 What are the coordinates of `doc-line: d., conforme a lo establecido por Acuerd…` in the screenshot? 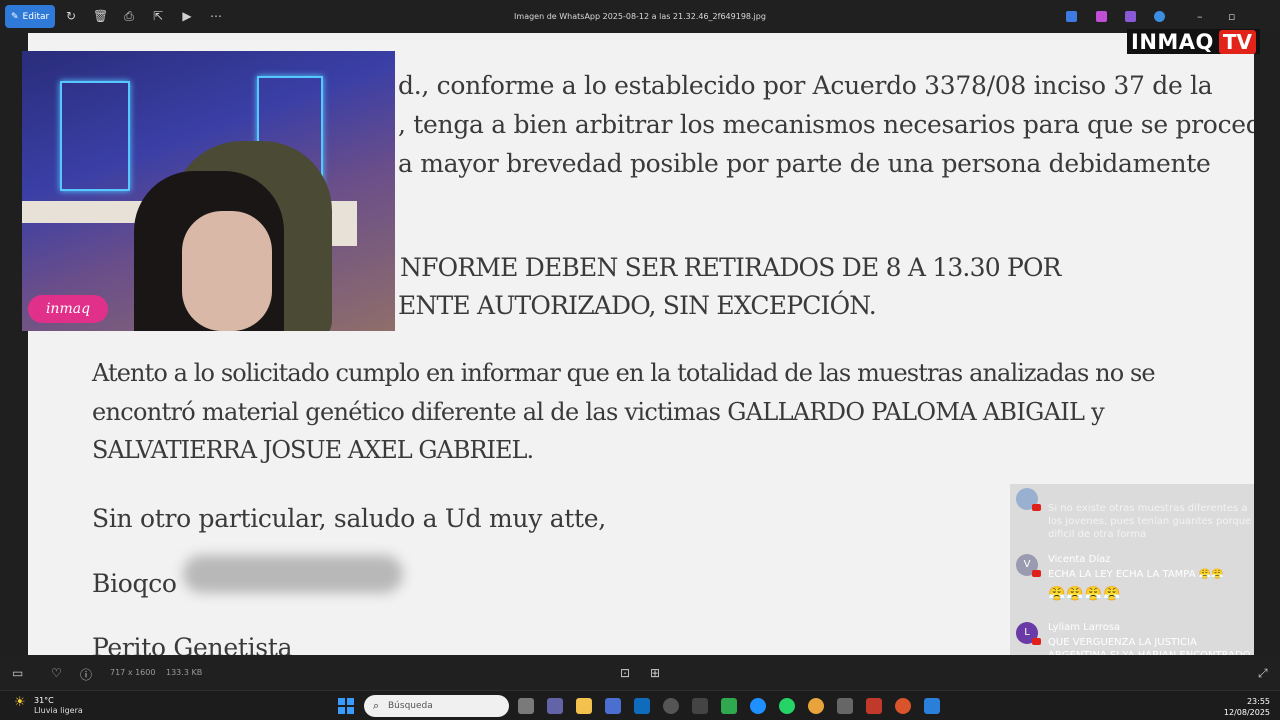 It's located at (805, 85).